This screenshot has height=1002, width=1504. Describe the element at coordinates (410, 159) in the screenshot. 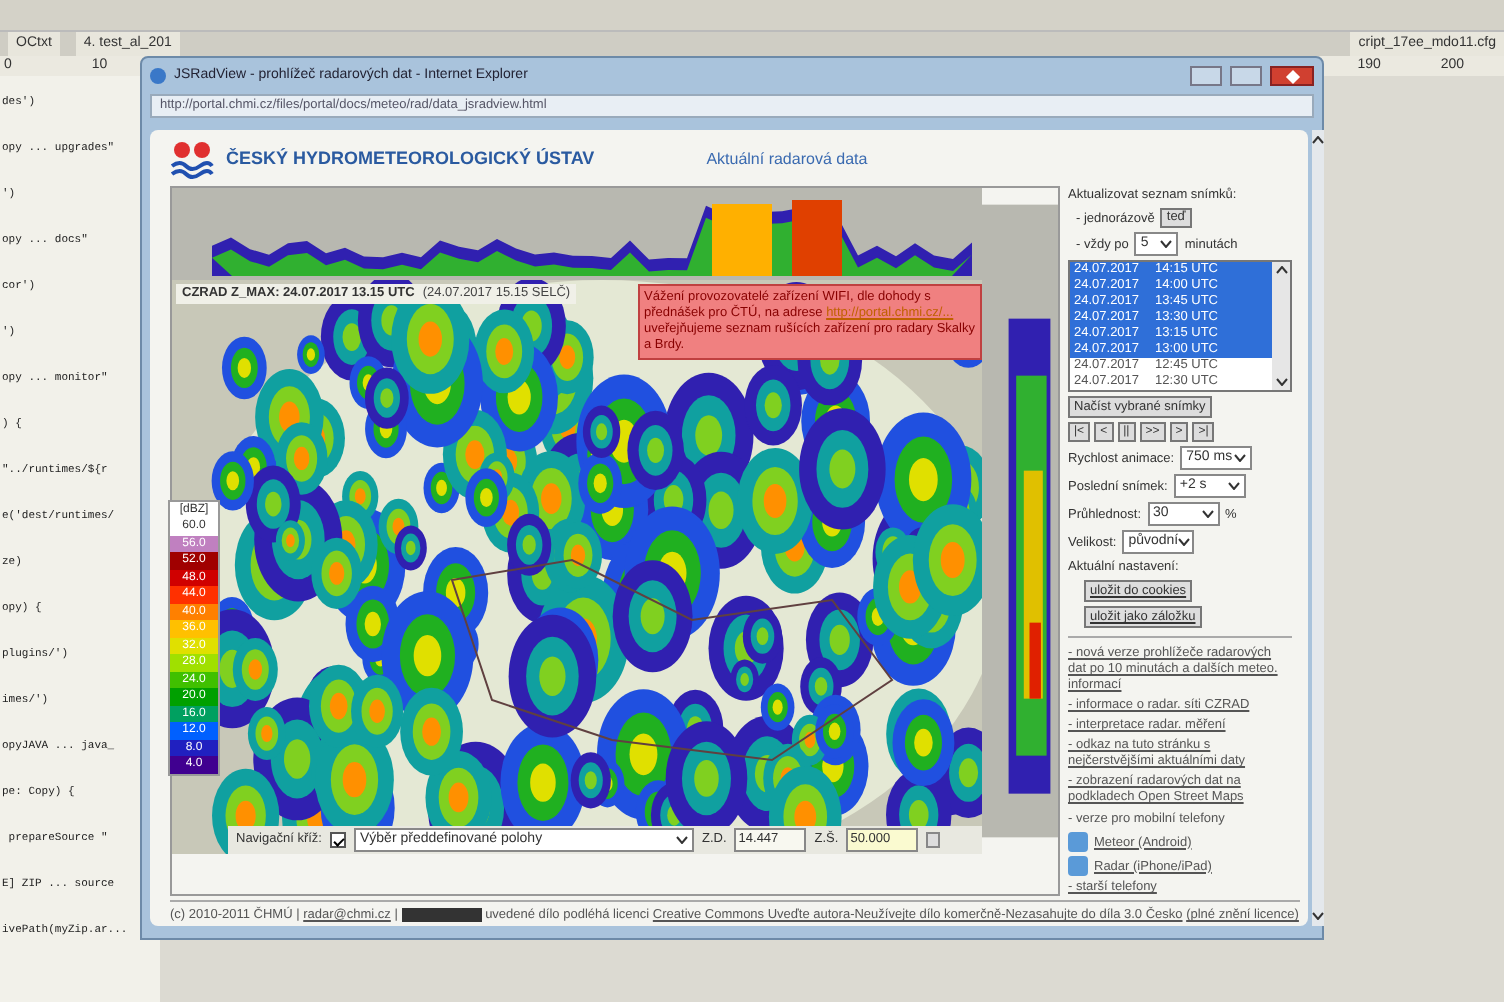

I see `organization-name: ČESKÝ HYDROMETEOROLOGICKÝ ÚSTAV` at that location.